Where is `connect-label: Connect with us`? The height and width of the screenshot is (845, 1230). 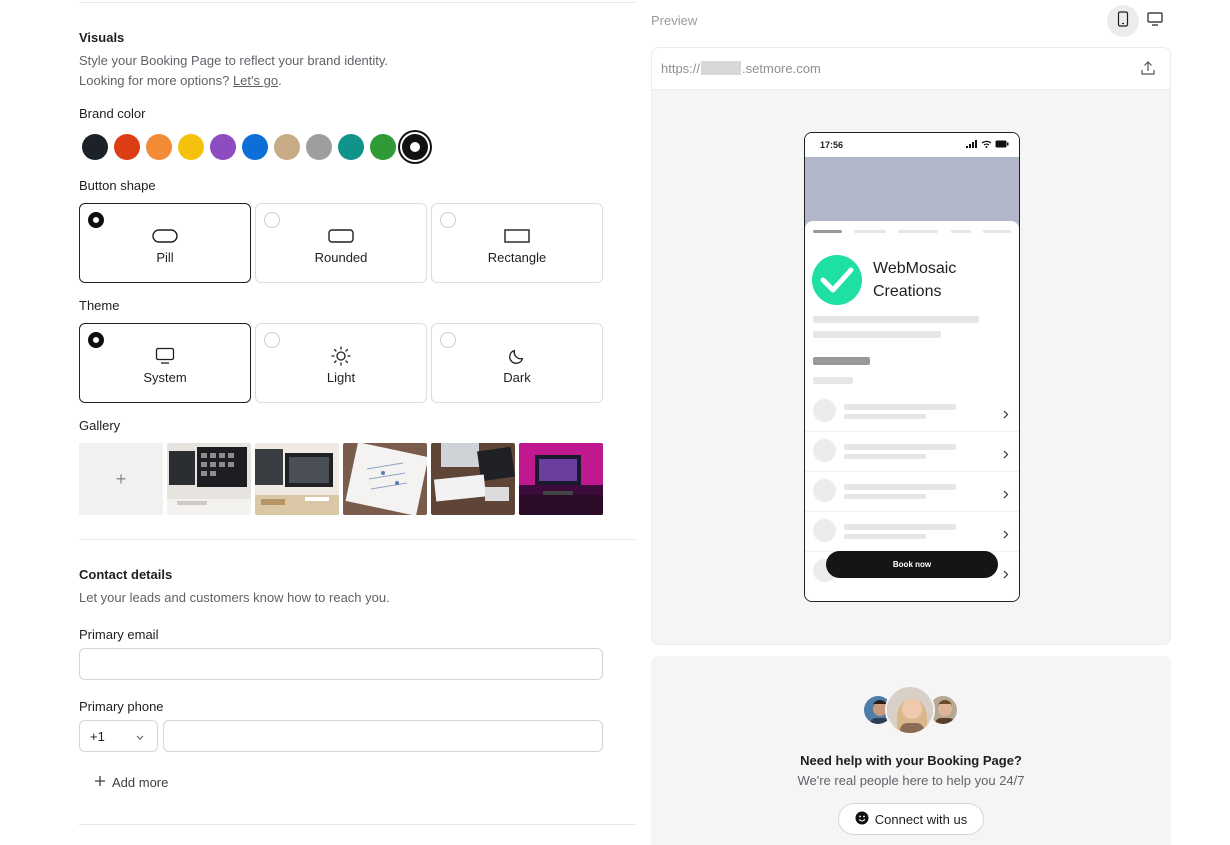
connect-label: Connect with us is located at coordinates (921, 819).